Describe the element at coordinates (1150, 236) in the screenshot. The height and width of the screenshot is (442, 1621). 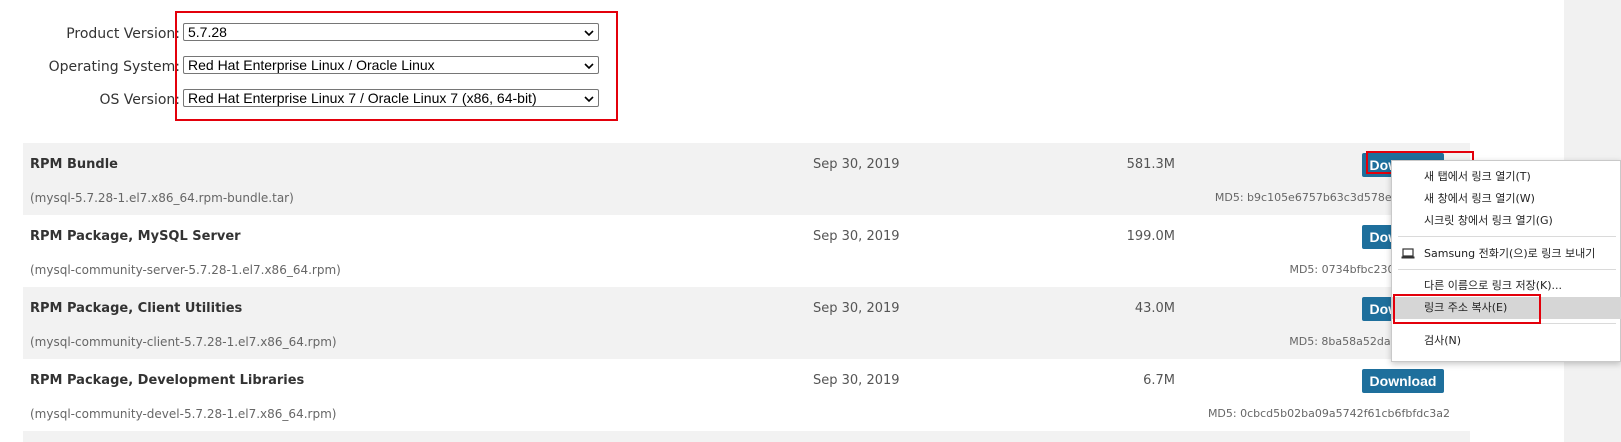
I see `file-size: 199.0M` at that location.